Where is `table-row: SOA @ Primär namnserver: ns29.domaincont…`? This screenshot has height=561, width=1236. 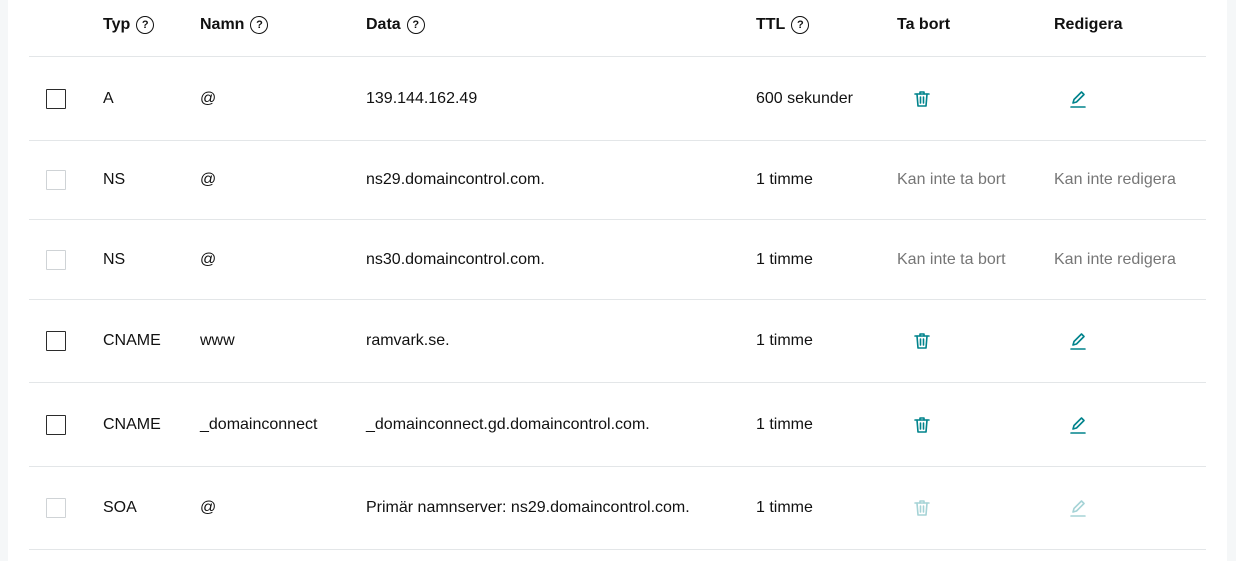
table-row: SOA @ Primär namnserver: ns29.domaincont… is located at coordinates (617, 508).